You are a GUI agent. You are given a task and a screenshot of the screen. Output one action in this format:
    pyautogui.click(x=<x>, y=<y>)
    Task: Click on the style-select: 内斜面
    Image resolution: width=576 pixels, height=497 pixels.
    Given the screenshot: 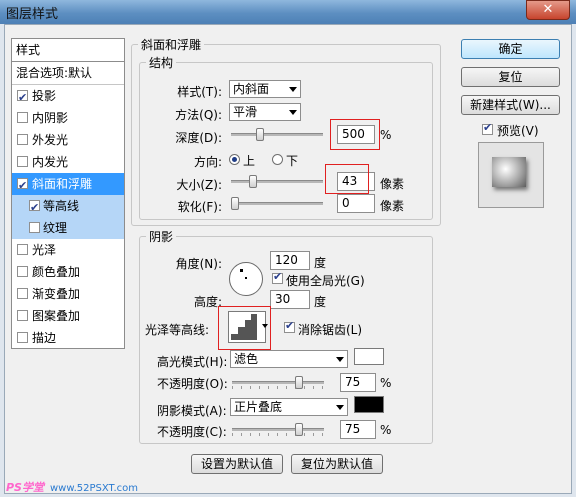 What is the action you would take?
    pyautogui.click(x=265, y=89)
    